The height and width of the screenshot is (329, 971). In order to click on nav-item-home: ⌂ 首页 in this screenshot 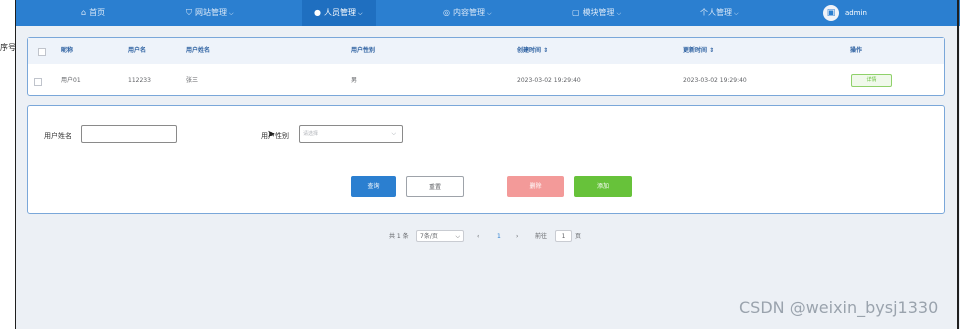, I will do `click(93, 13)`.